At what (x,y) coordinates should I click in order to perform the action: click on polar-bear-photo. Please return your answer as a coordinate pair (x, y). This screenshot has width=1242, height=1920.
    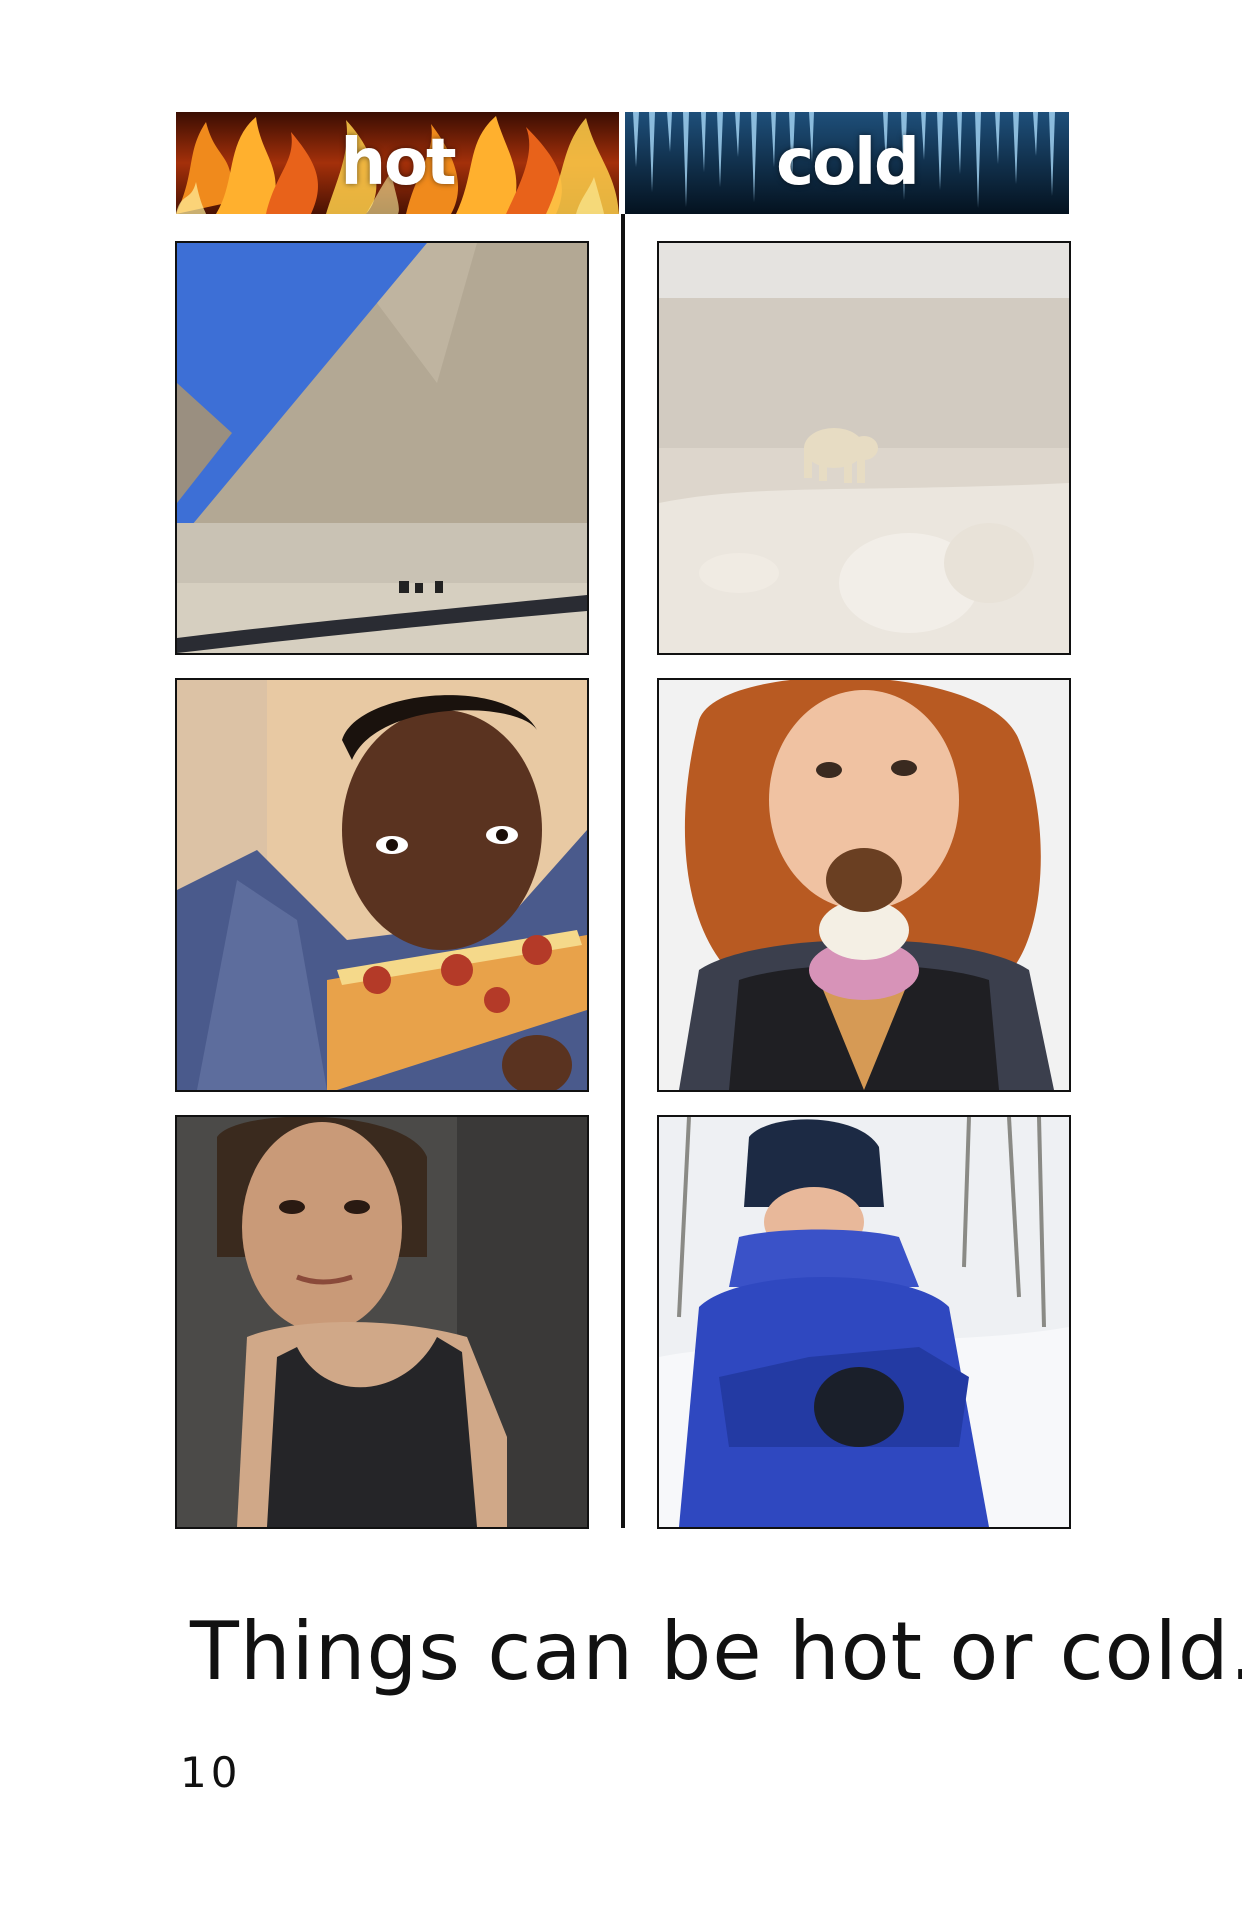
    Looking at the image, I should click on (864, 448).